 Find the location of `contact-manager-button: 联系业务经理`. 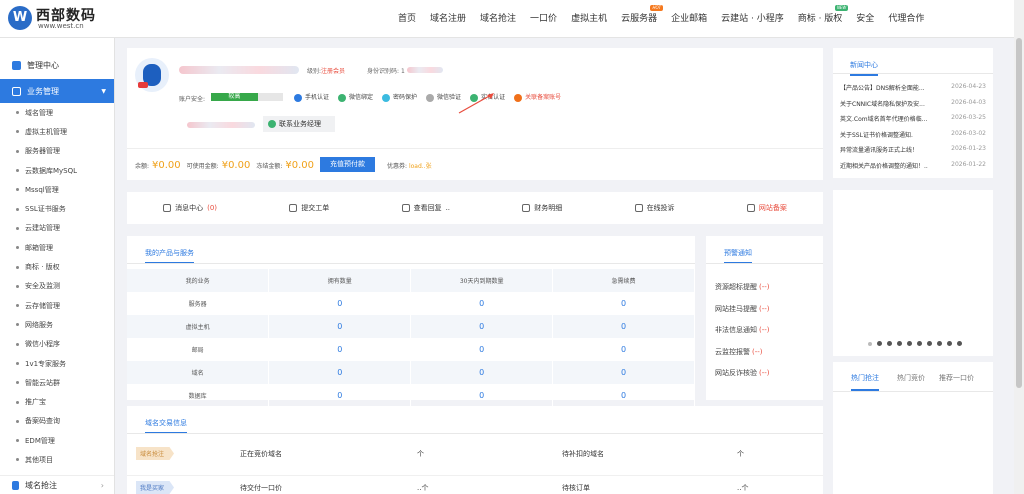

contact-manager-button: 联系业务经理 is located at coordinates (299, 124).